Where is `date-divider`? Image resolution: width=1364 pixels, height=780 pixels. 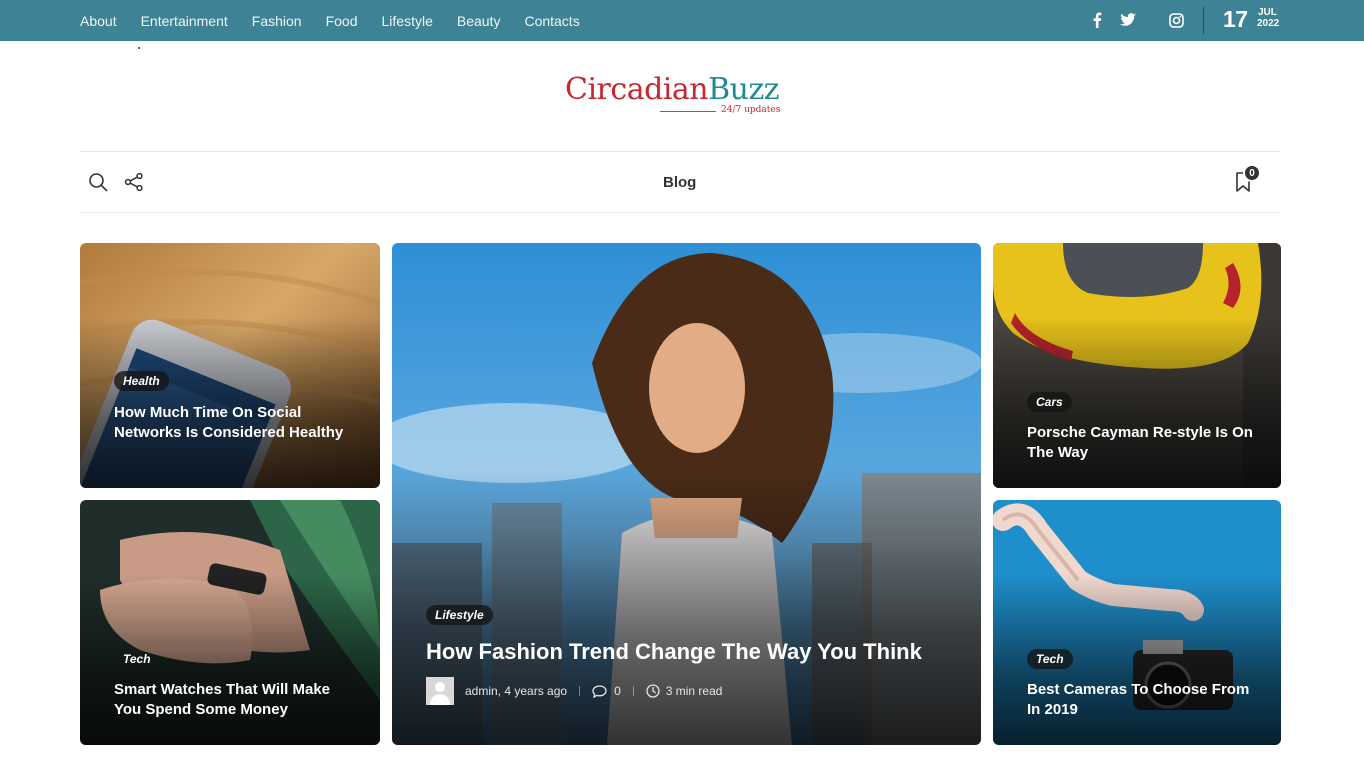 date-divider is located at coordinates (1203, 20).